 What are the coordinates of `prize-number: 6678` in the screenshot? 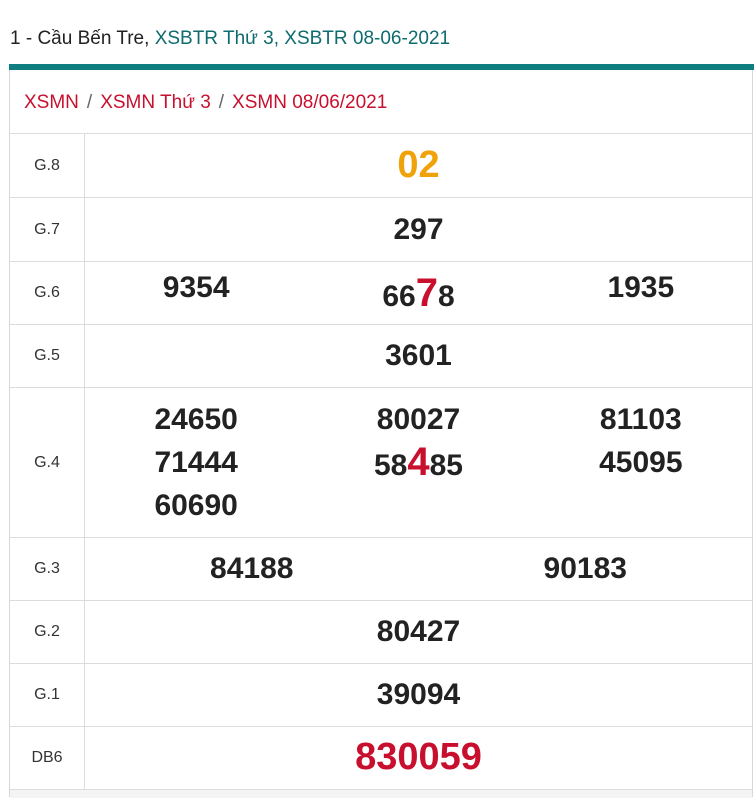 It's located at (418, 293).